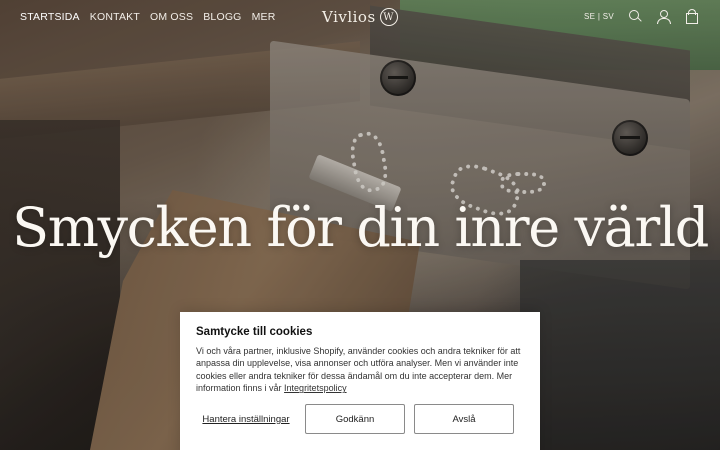  What do you see at coordinates (635, 16) in the screenshot?
I see `search-icon` at bounding box center [635, 16].